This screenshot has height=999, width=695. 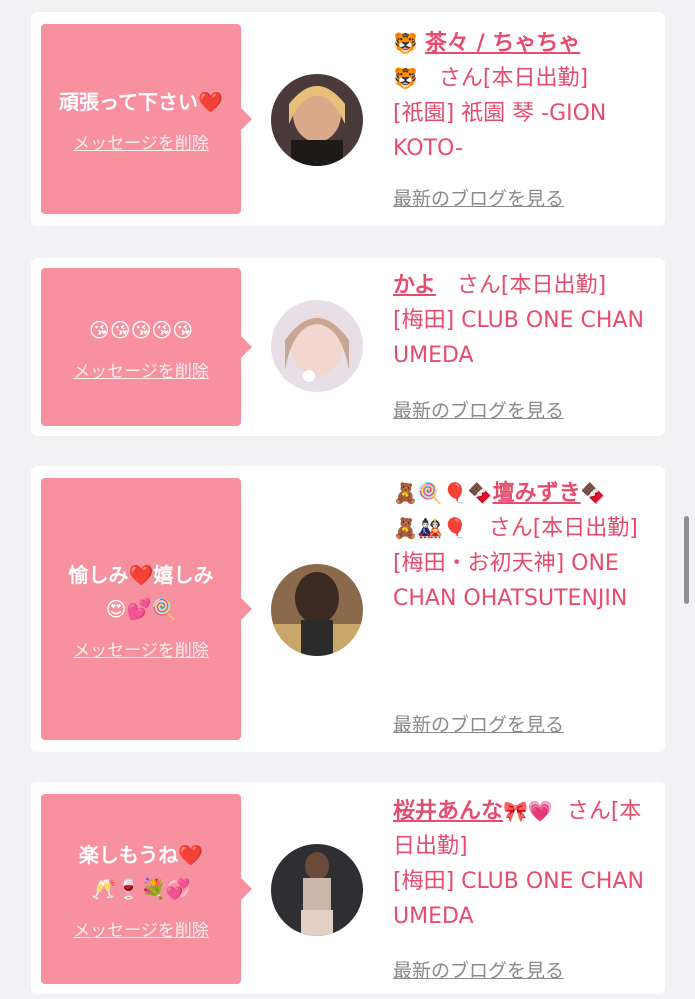 I want to click on cast-info: かよ さん[本日出勤] [梅田] CLUB ONE CHAN UMEDA, so click(x=524, y=320).